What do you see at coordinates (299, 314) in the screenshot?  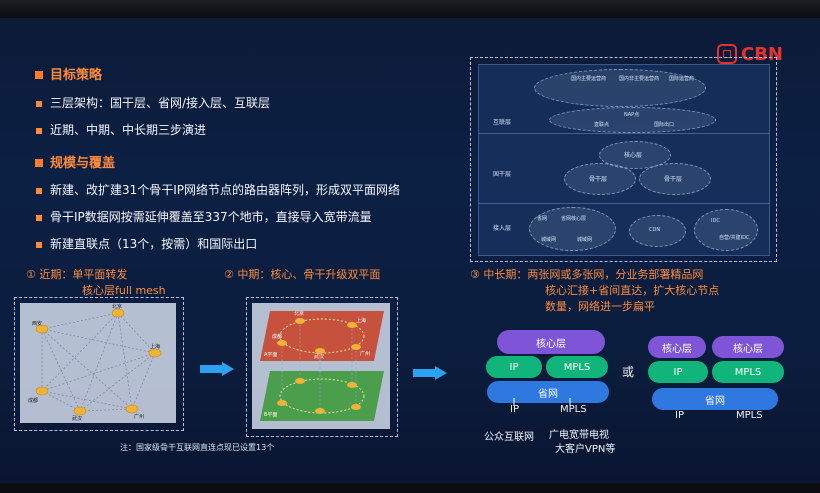 I see `dual-node-label: 北京` at bounding box center [299, 314].